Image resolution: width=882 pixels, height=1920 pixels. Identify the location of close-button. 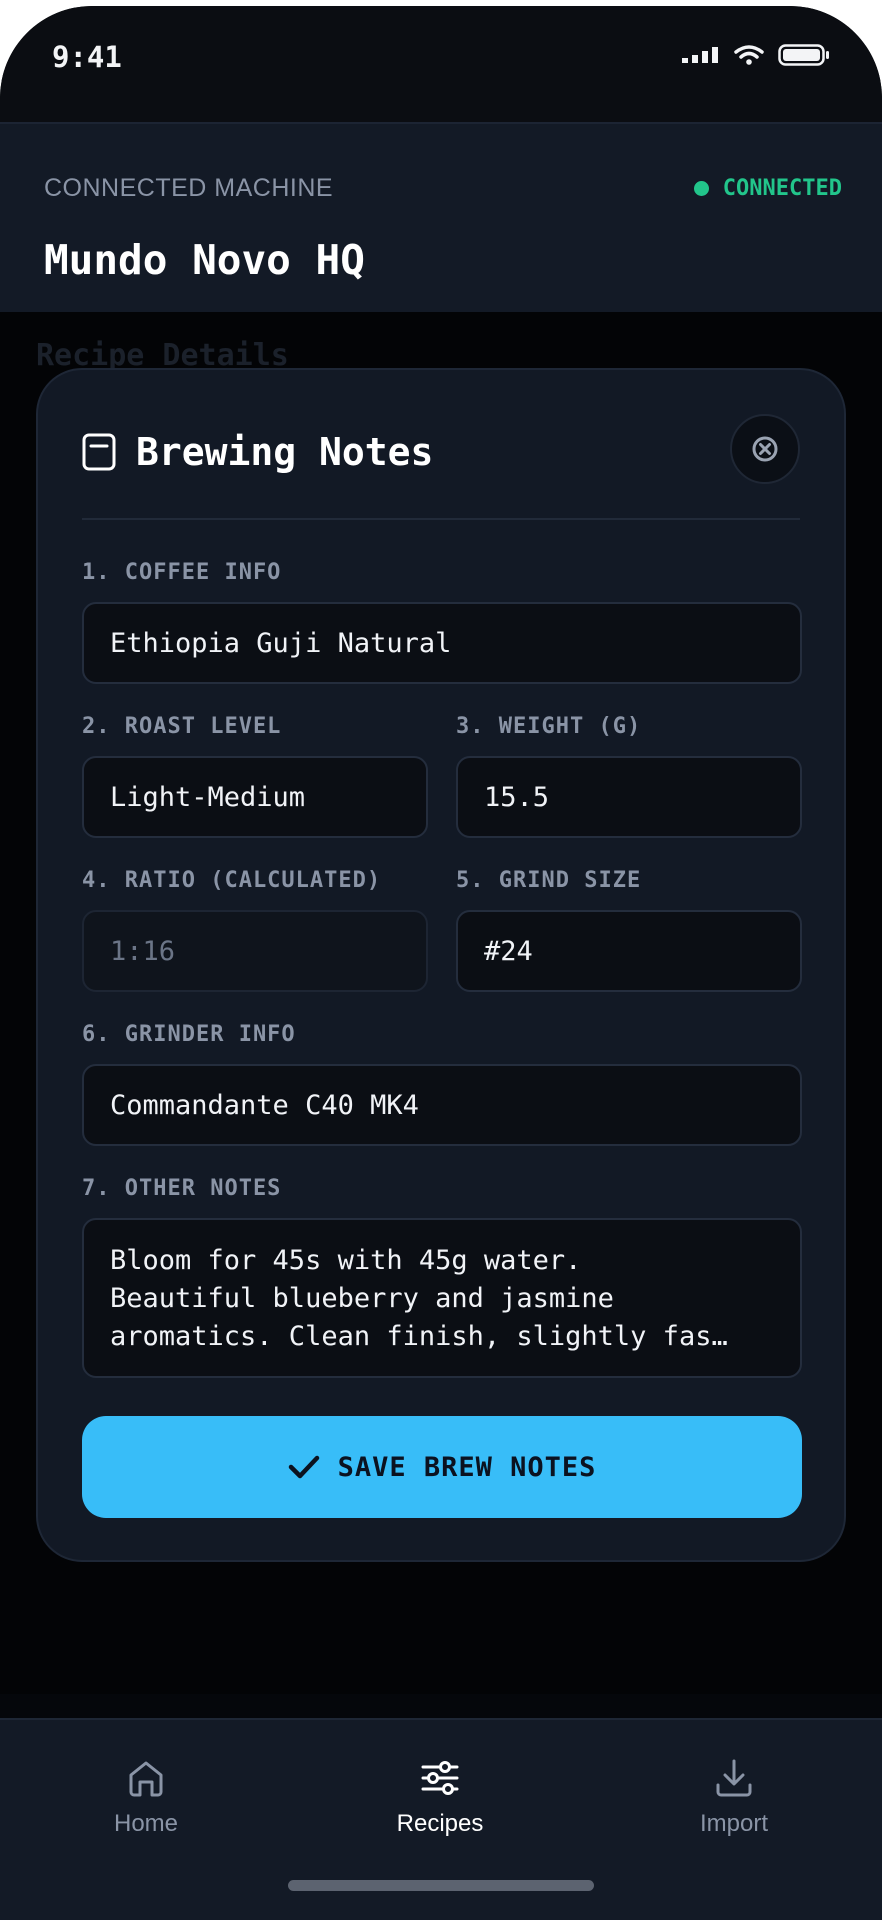
(765, 449).